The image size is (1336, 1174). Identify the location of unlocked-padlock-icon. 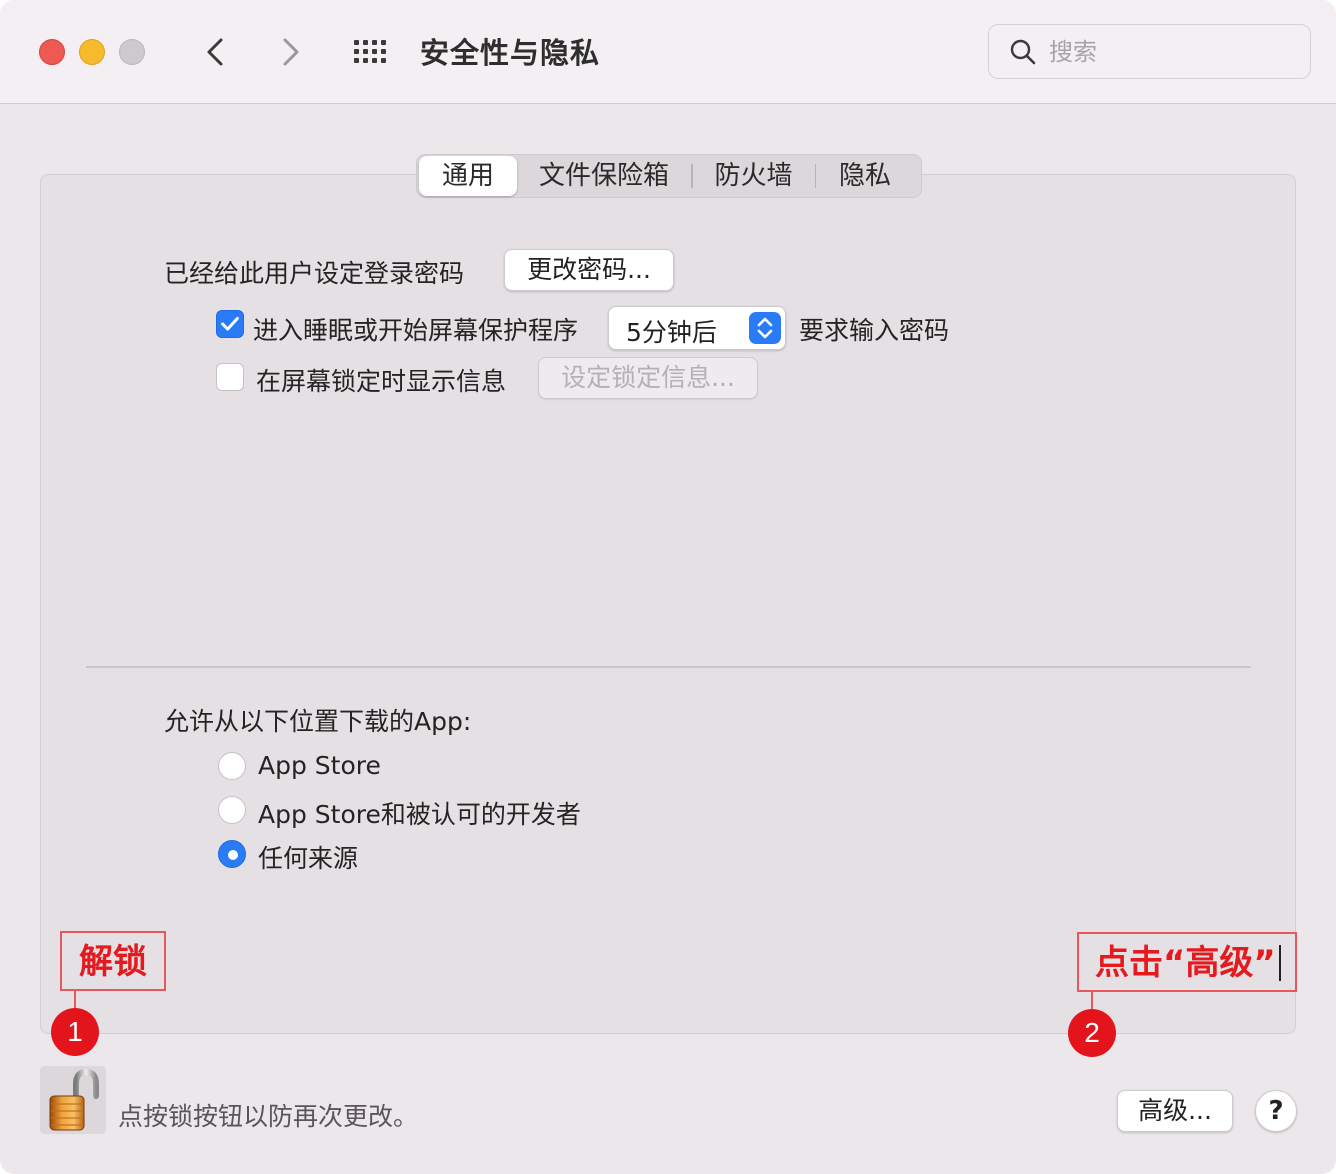
(74, 1099).